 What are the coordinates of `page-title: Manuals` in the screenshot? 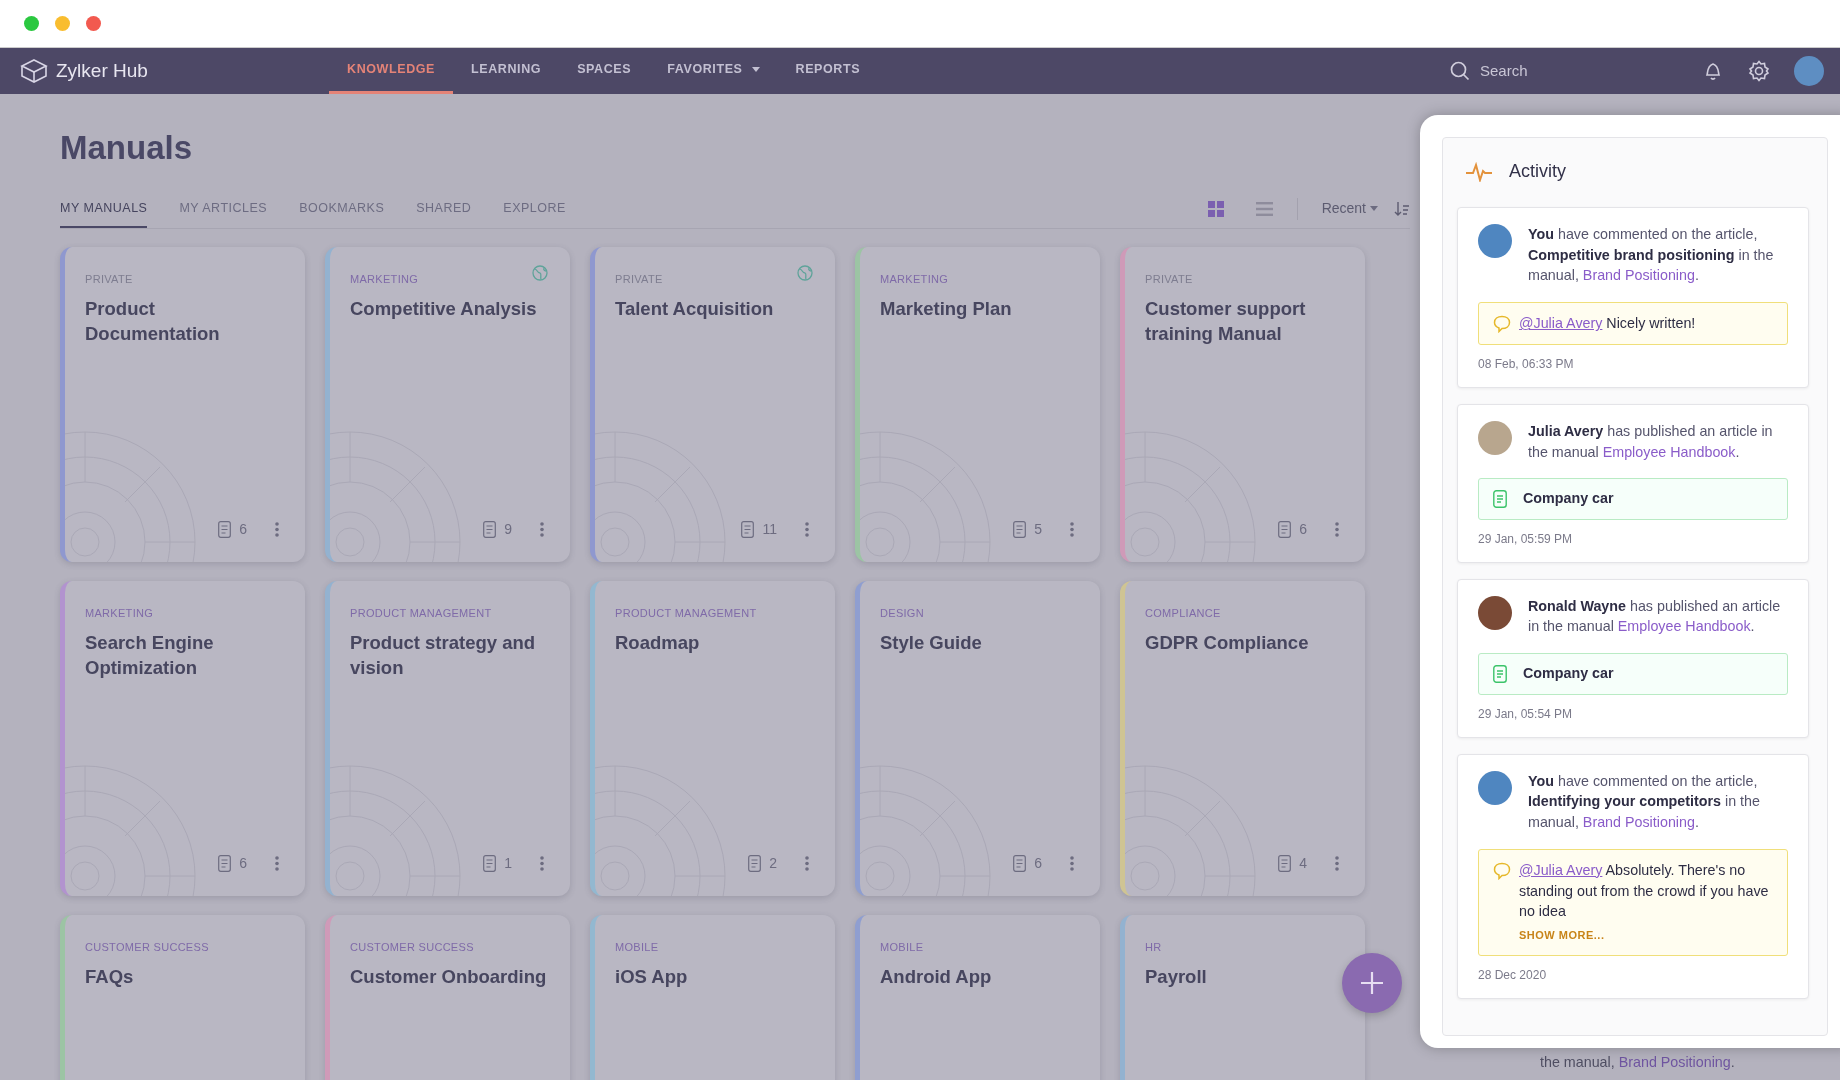 It's located at (127, 148).